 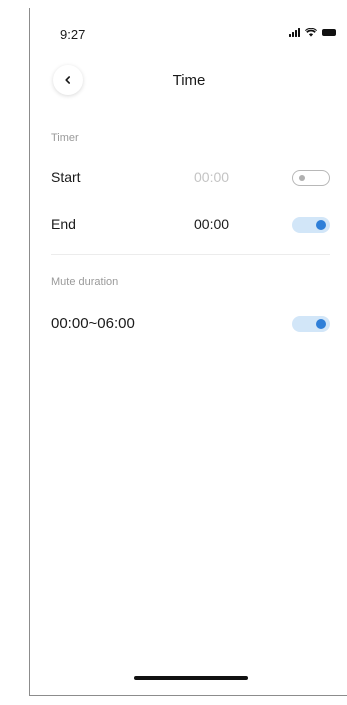 I want to click on mute-toggle, so click(x=311, y=324).